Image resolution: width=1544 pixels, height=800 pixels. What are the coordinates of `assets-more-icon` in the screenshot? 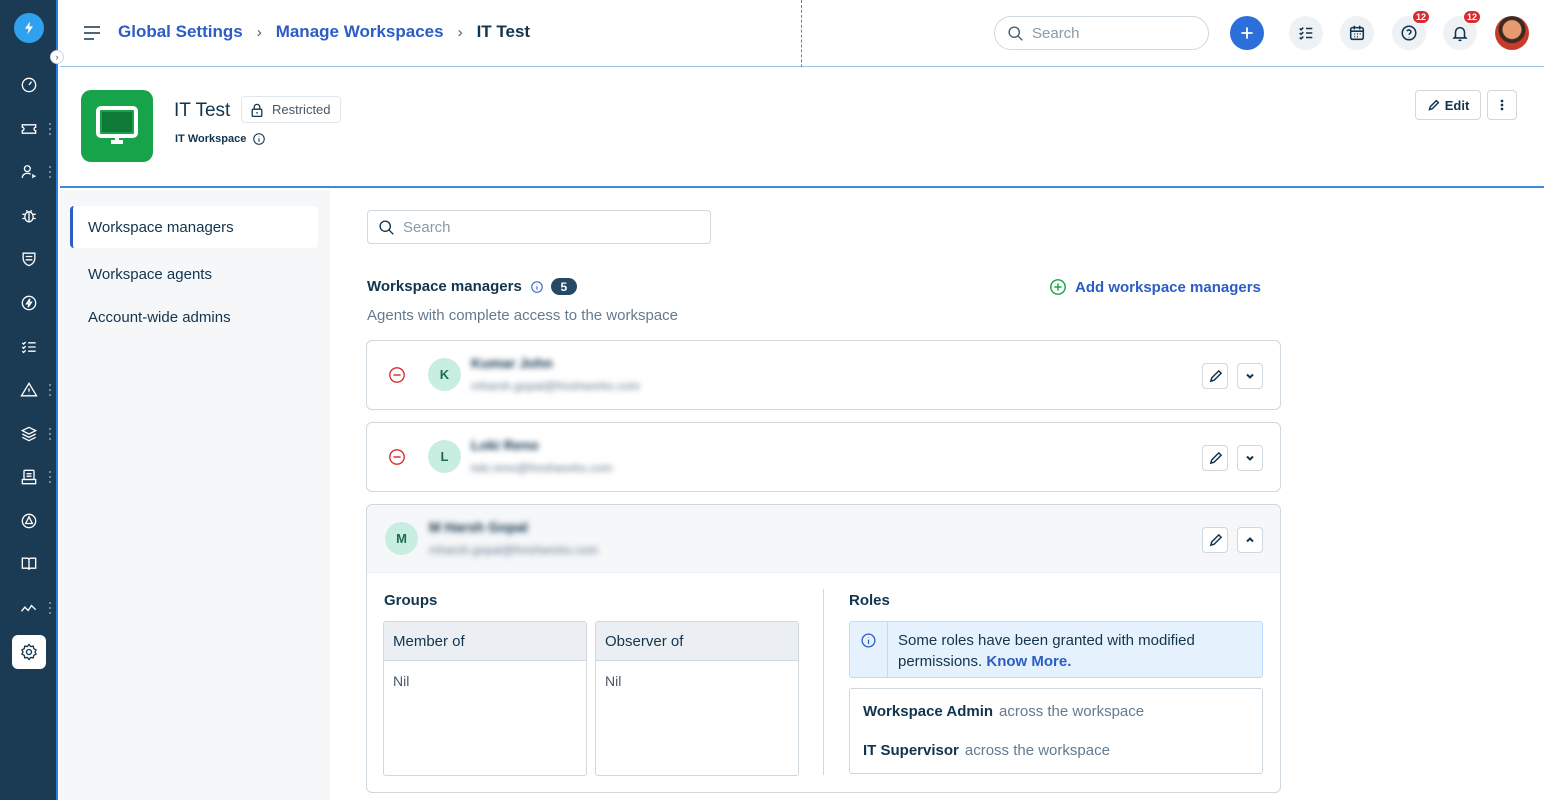 It's located at (51, 434).